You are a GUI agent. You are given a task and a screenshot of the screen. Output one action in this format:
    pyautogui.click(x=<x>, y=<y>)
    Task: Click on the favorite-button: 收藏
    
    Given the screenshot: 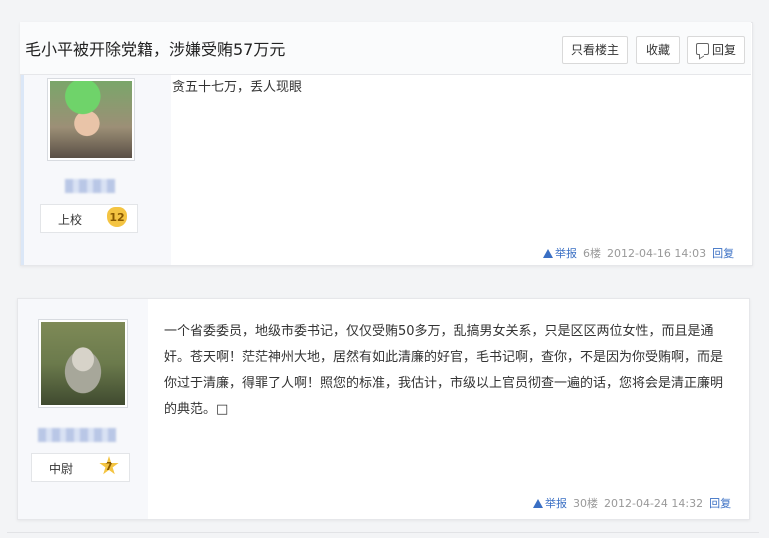 What is the action you would take?
    pyautogui.click(x=658, y=50)
    